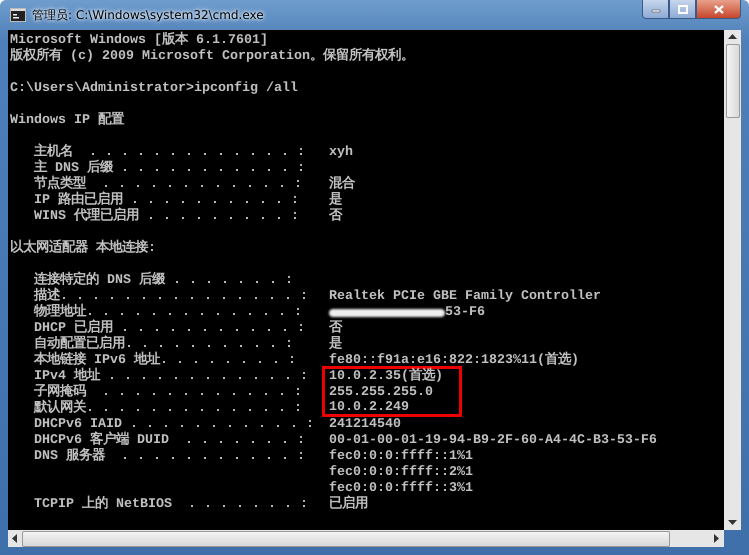 The width and height of the screenshot is (749, 555). I want to click on close-button, so click(718, 9).